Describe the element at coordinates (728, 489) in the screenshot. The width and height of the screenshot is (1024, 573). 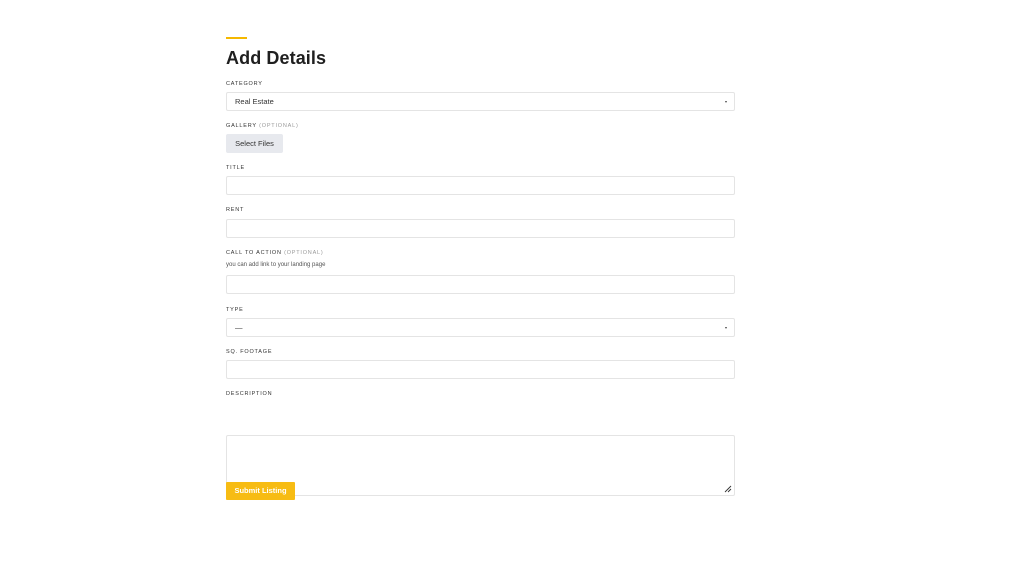
I see `resize-handle-icon` at that location.